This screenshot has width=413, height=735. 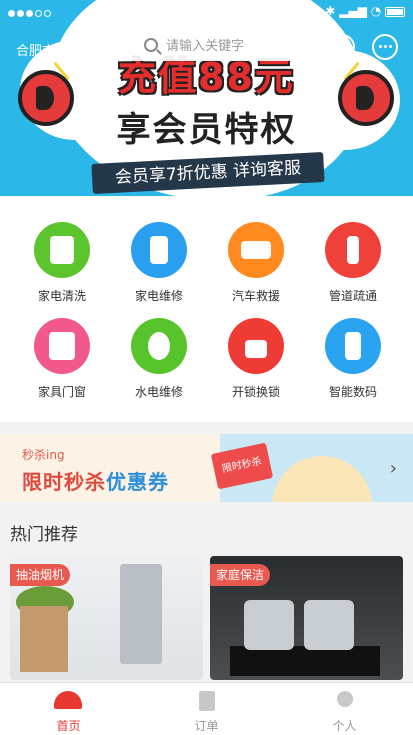 I want to click on service-furniture-windows: 家具门窗, so click(x=62, y=359).